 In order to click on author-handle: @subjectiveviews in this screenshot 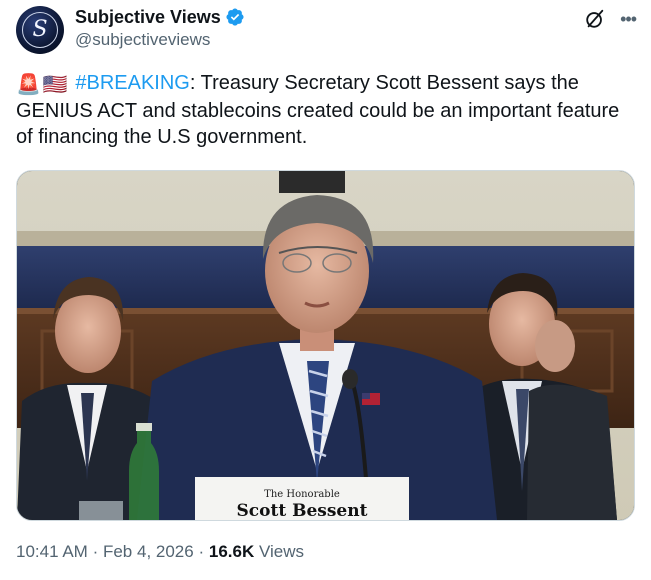, I will do `click(142, 40)`.